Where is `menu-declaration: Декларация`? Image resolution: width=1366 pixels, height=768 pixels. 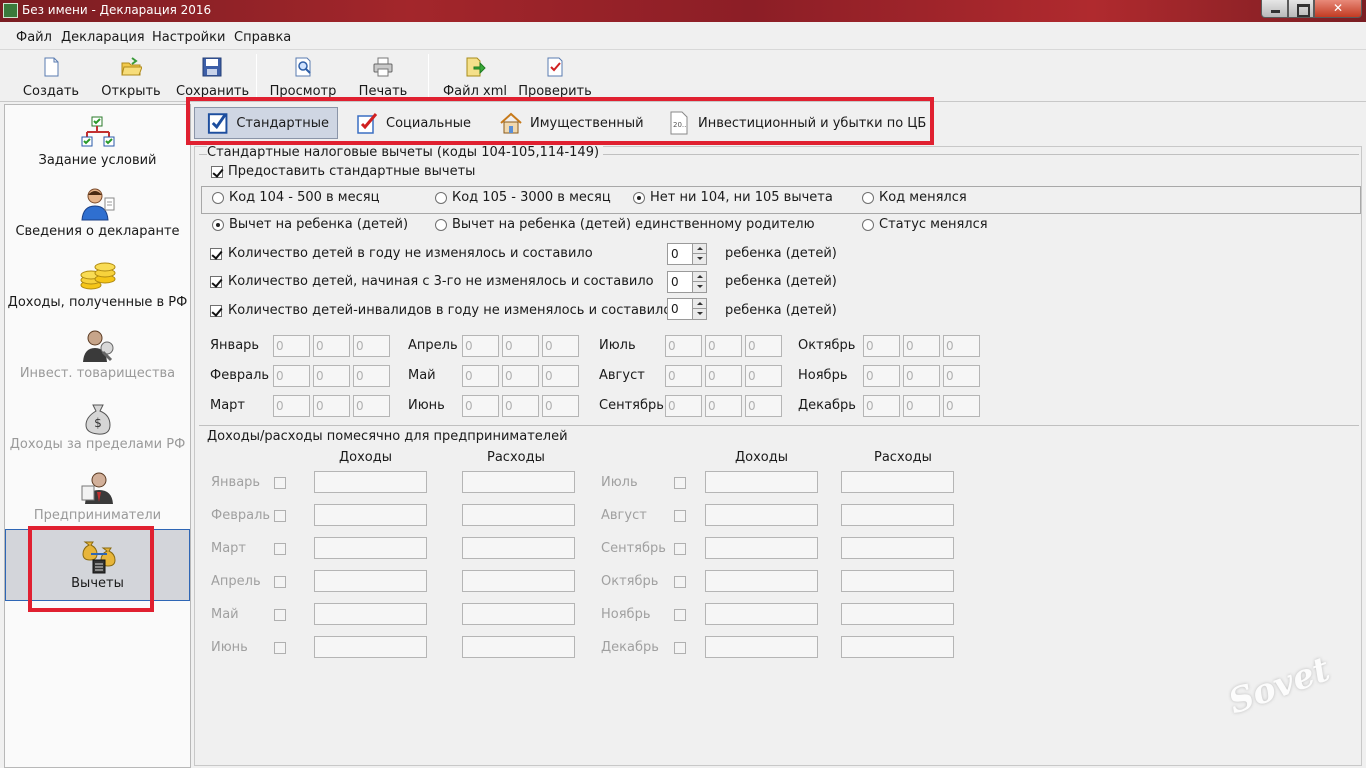 menu-declaration: Декларация is located at coordinates (103, 37).